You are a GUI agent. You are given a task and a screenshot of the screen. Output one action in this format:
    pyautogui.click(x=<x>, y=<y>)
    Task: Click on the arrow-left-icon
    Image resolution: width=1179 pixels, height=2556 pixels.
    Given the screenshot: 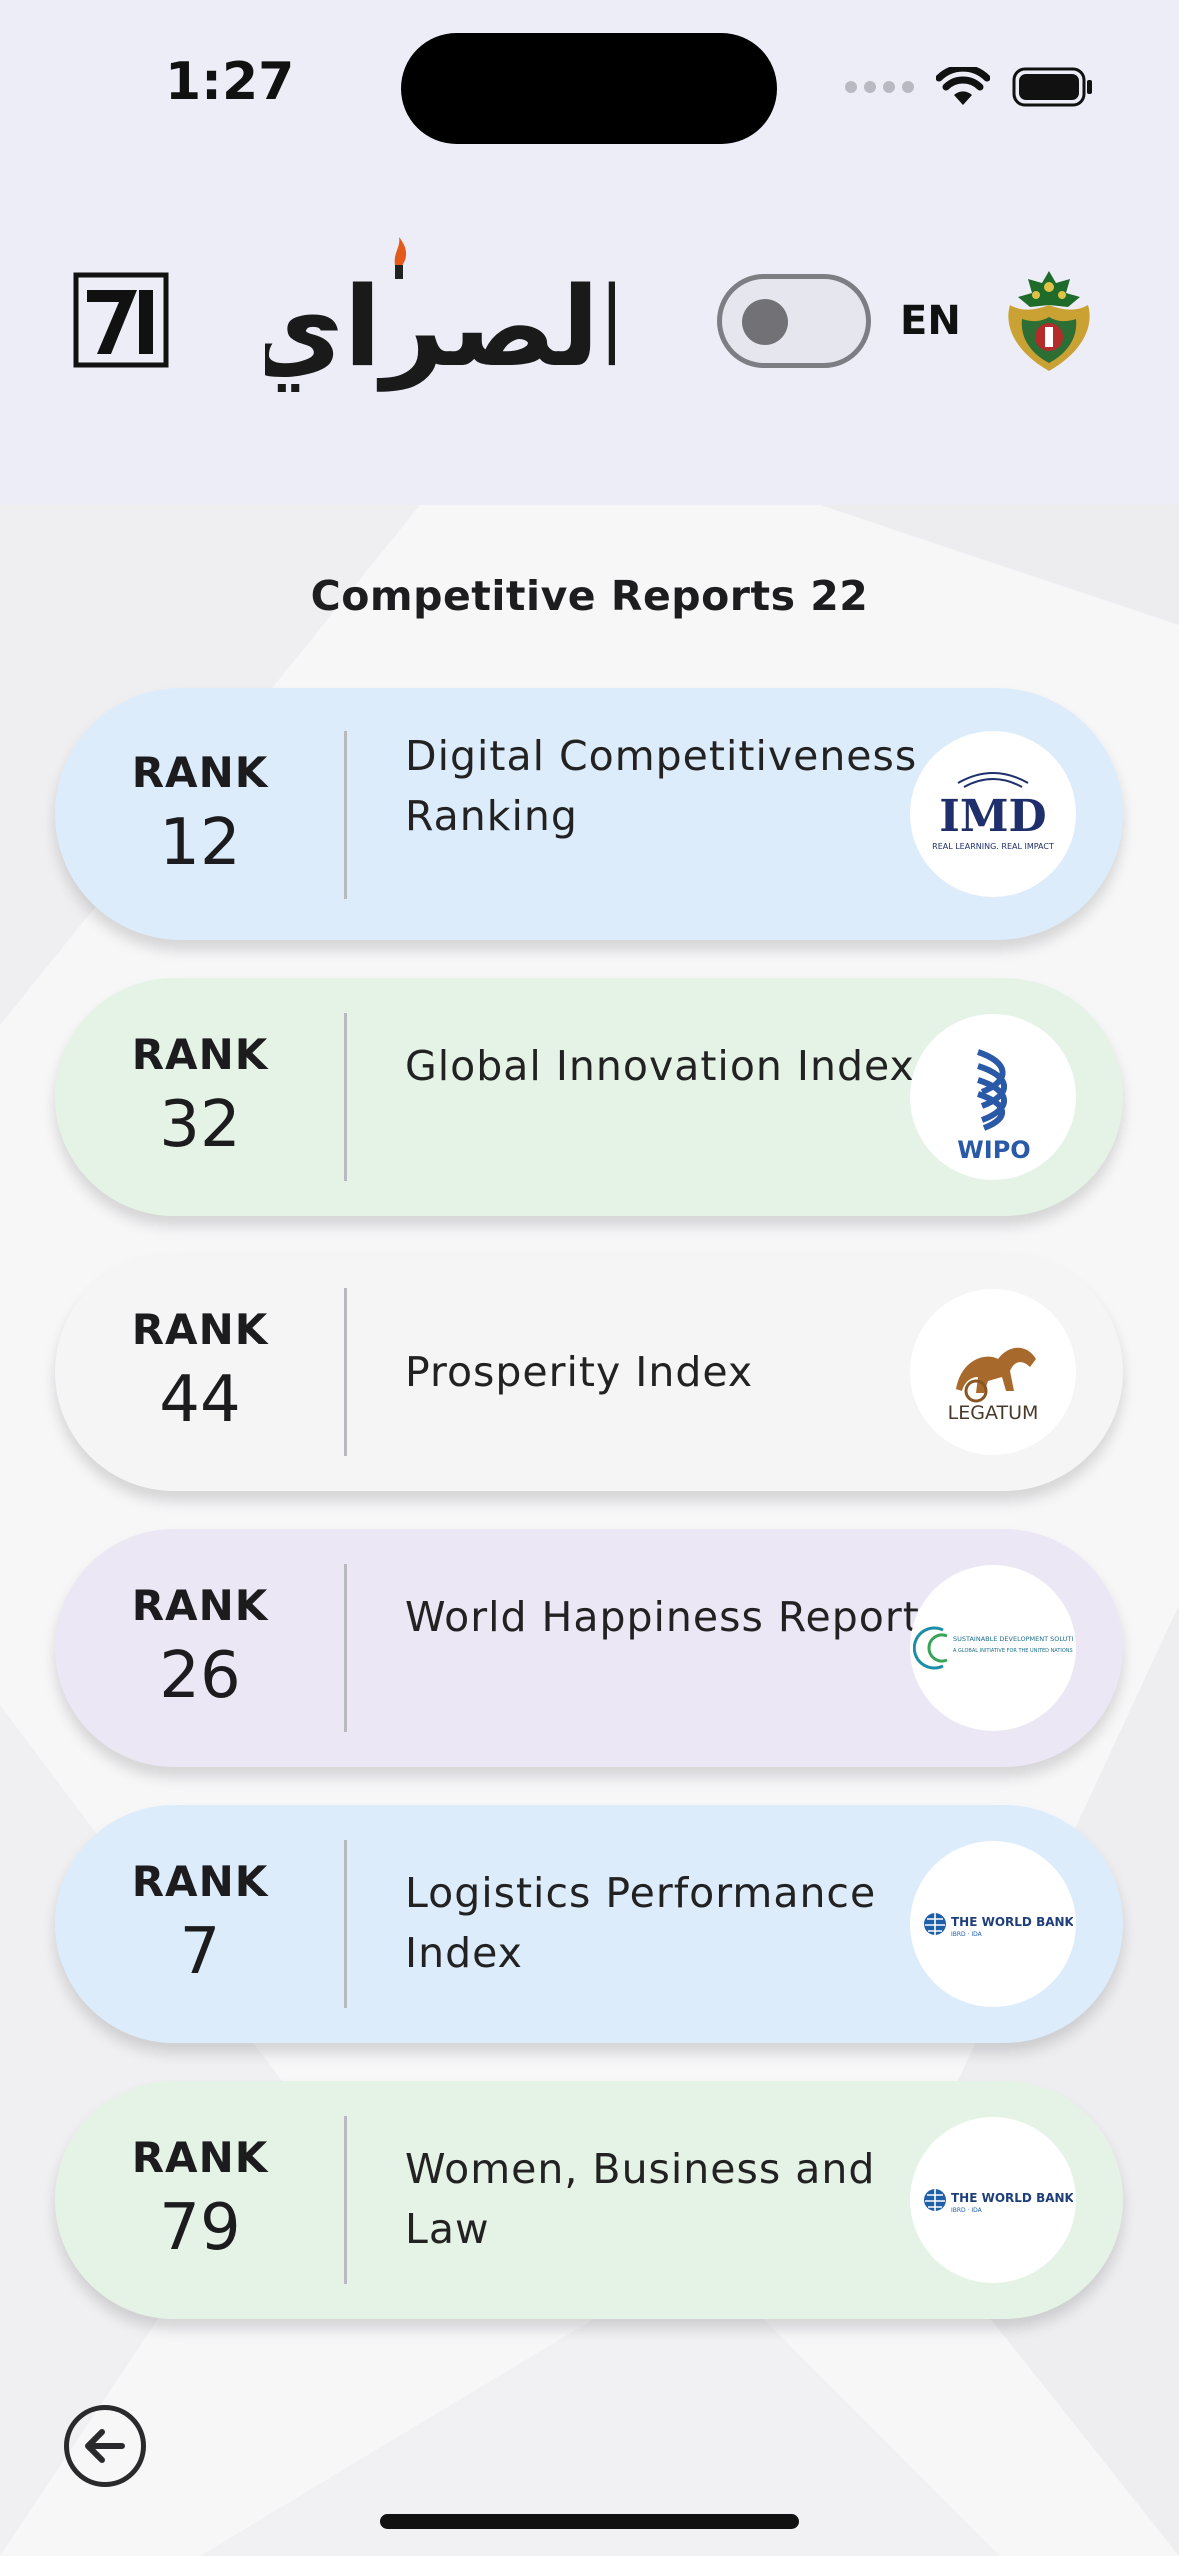 What is the action you would take?
    pyautogui.click(x=105, y=2446)
    